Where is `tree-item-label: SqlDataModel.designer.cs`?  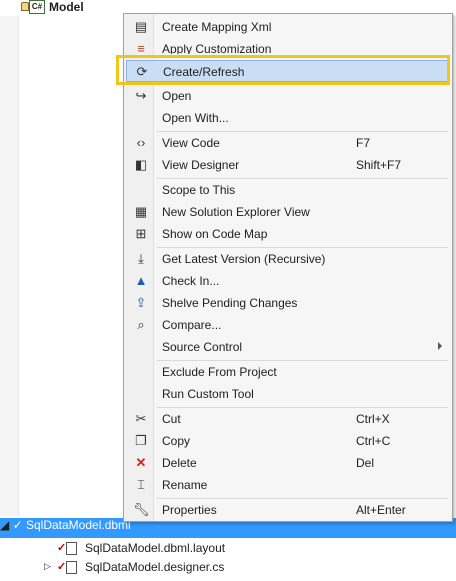 tree-item-label: SqlDataModel.designer.cs is located at coordinates (155, 567).